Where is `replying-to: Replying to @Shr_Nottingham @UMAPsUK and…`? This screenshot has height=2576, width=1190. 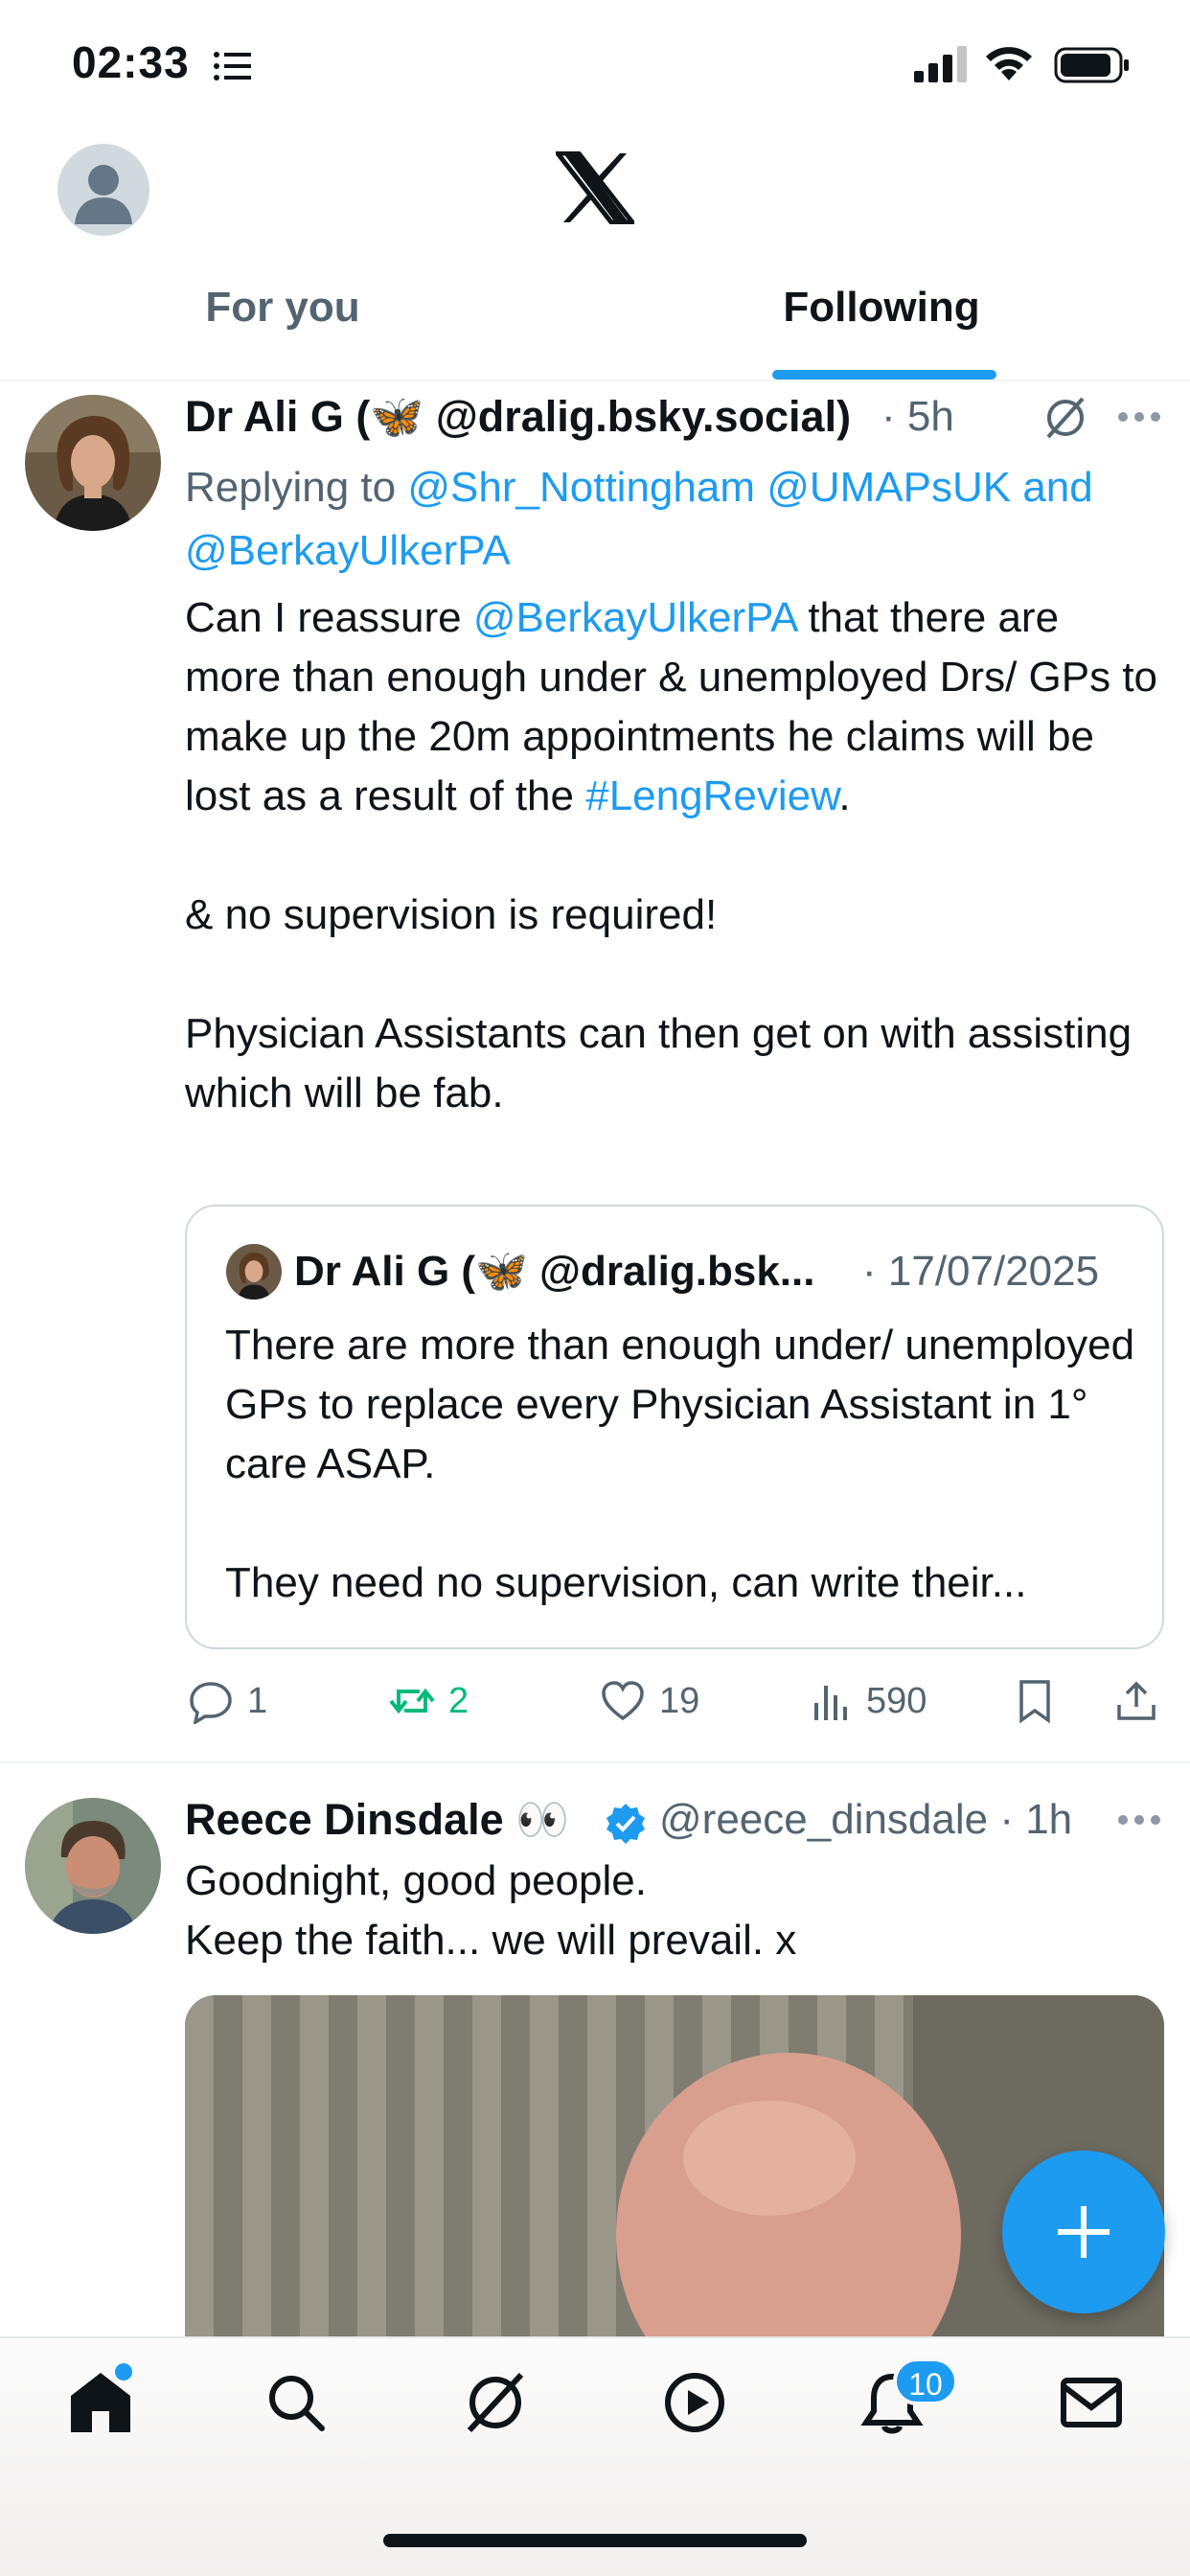 replying-to: Replying to @Shr_Nottingham @UMAPsUK and… is located at coordinates (673, 519).